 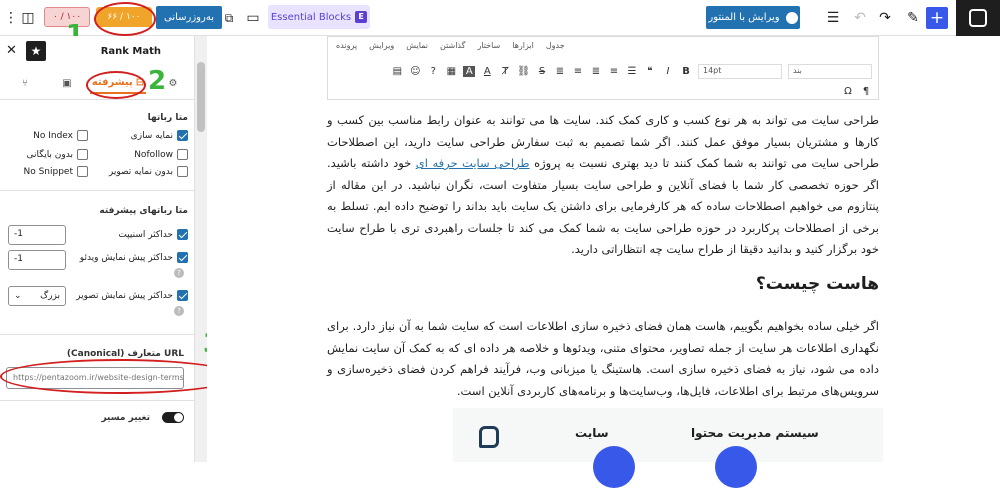 I want to click on edit-with-elementor-label: ویرایش با المنتور, so click(x=744, y=17).